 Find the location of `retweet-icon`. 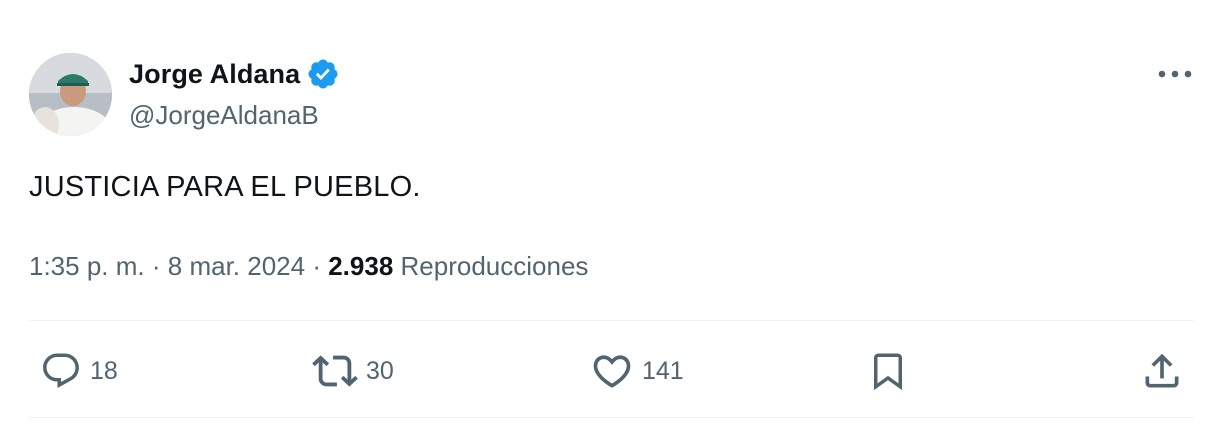

retweet-icon is located at coordinates (335, 371).